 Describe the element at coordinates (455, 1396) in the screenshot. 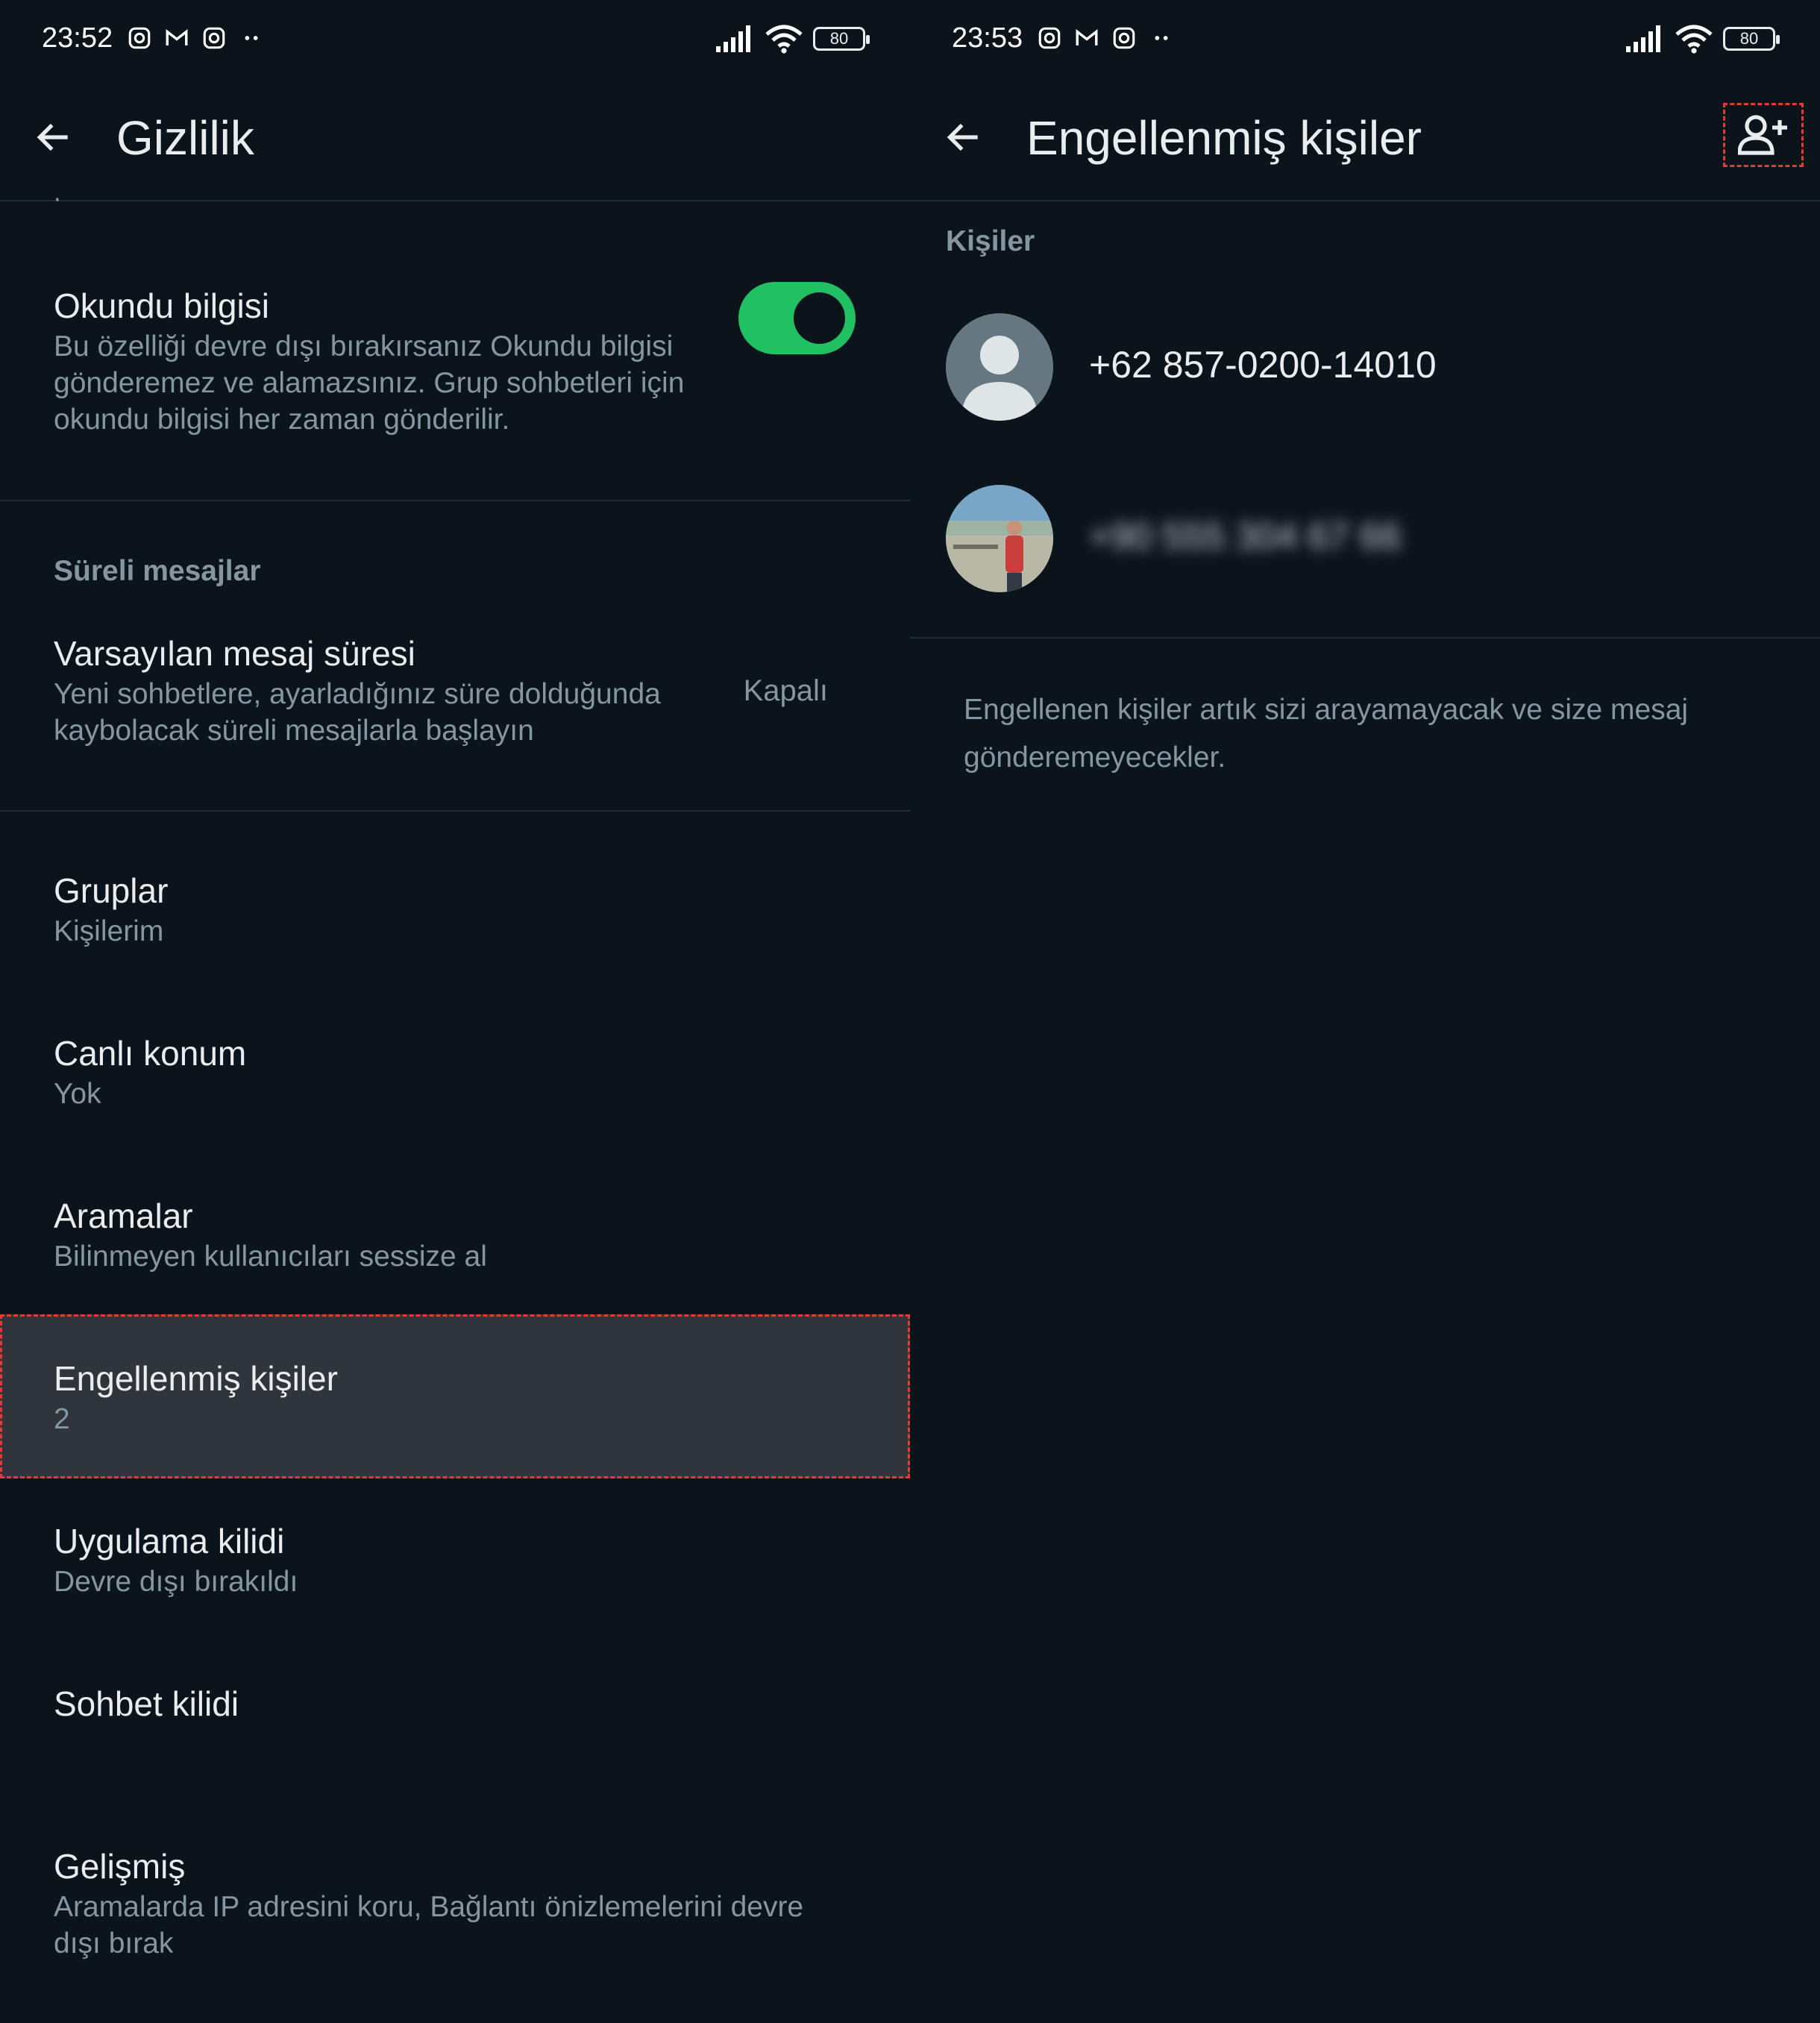

I see `blocked-contacts-item: Engellenmiş kişiler 2` at that location.